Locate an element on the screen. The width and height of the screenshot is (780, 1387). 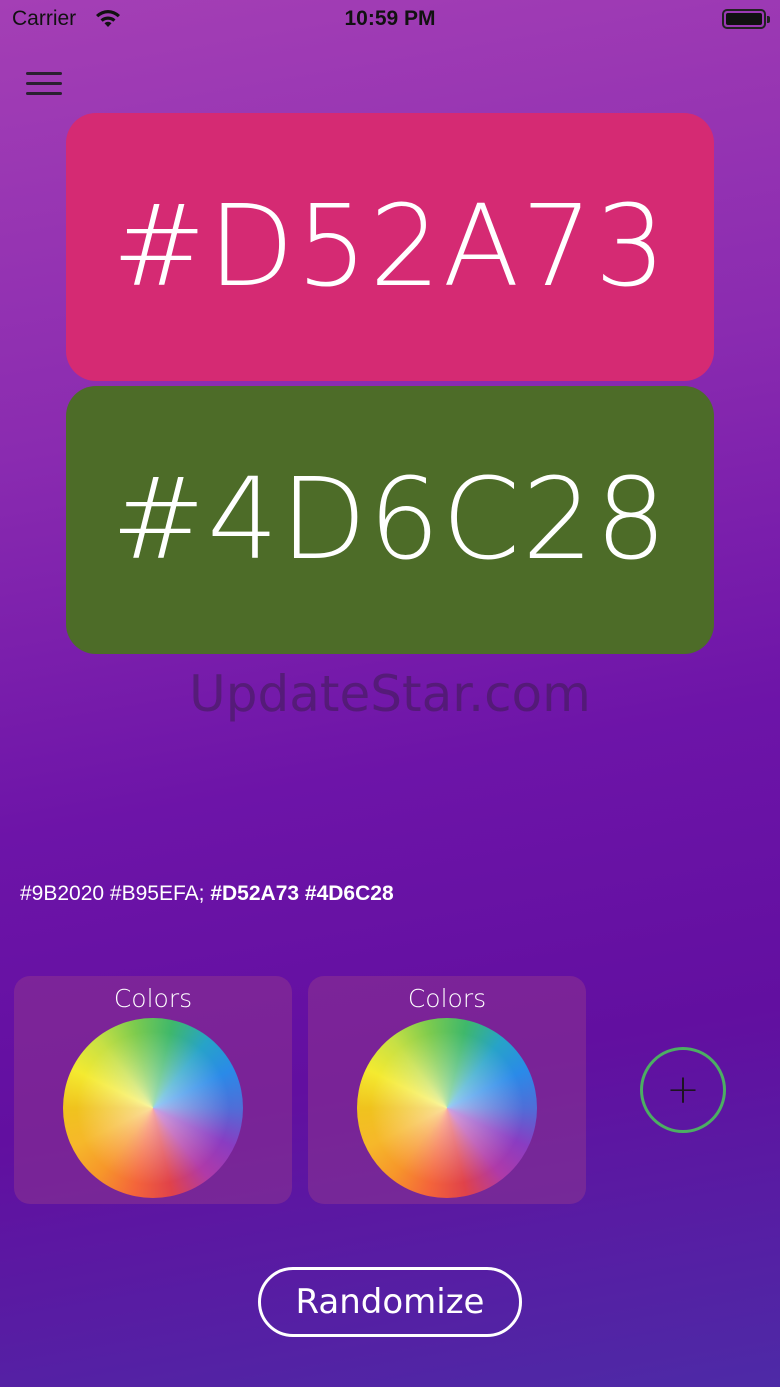
palette-history: #9B2020 #B95EFA; #D52A73 #4D6C28 is located at coordinates (207, 894).